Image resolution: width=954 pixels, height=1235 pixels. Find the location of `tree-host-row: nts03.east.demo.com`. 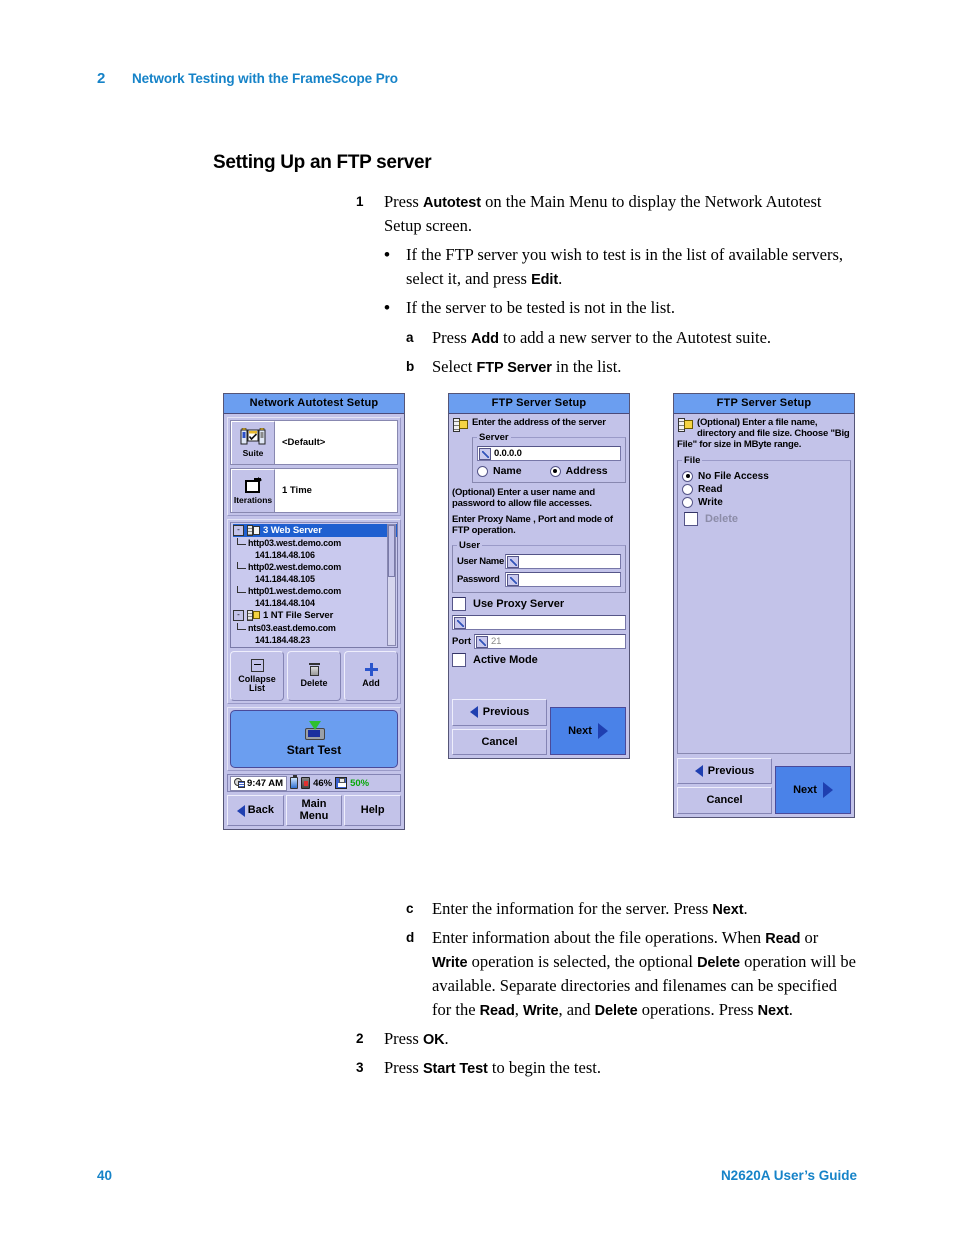

tree-host-row: nts03.east.demo.com is located at coordinates (315, 628).